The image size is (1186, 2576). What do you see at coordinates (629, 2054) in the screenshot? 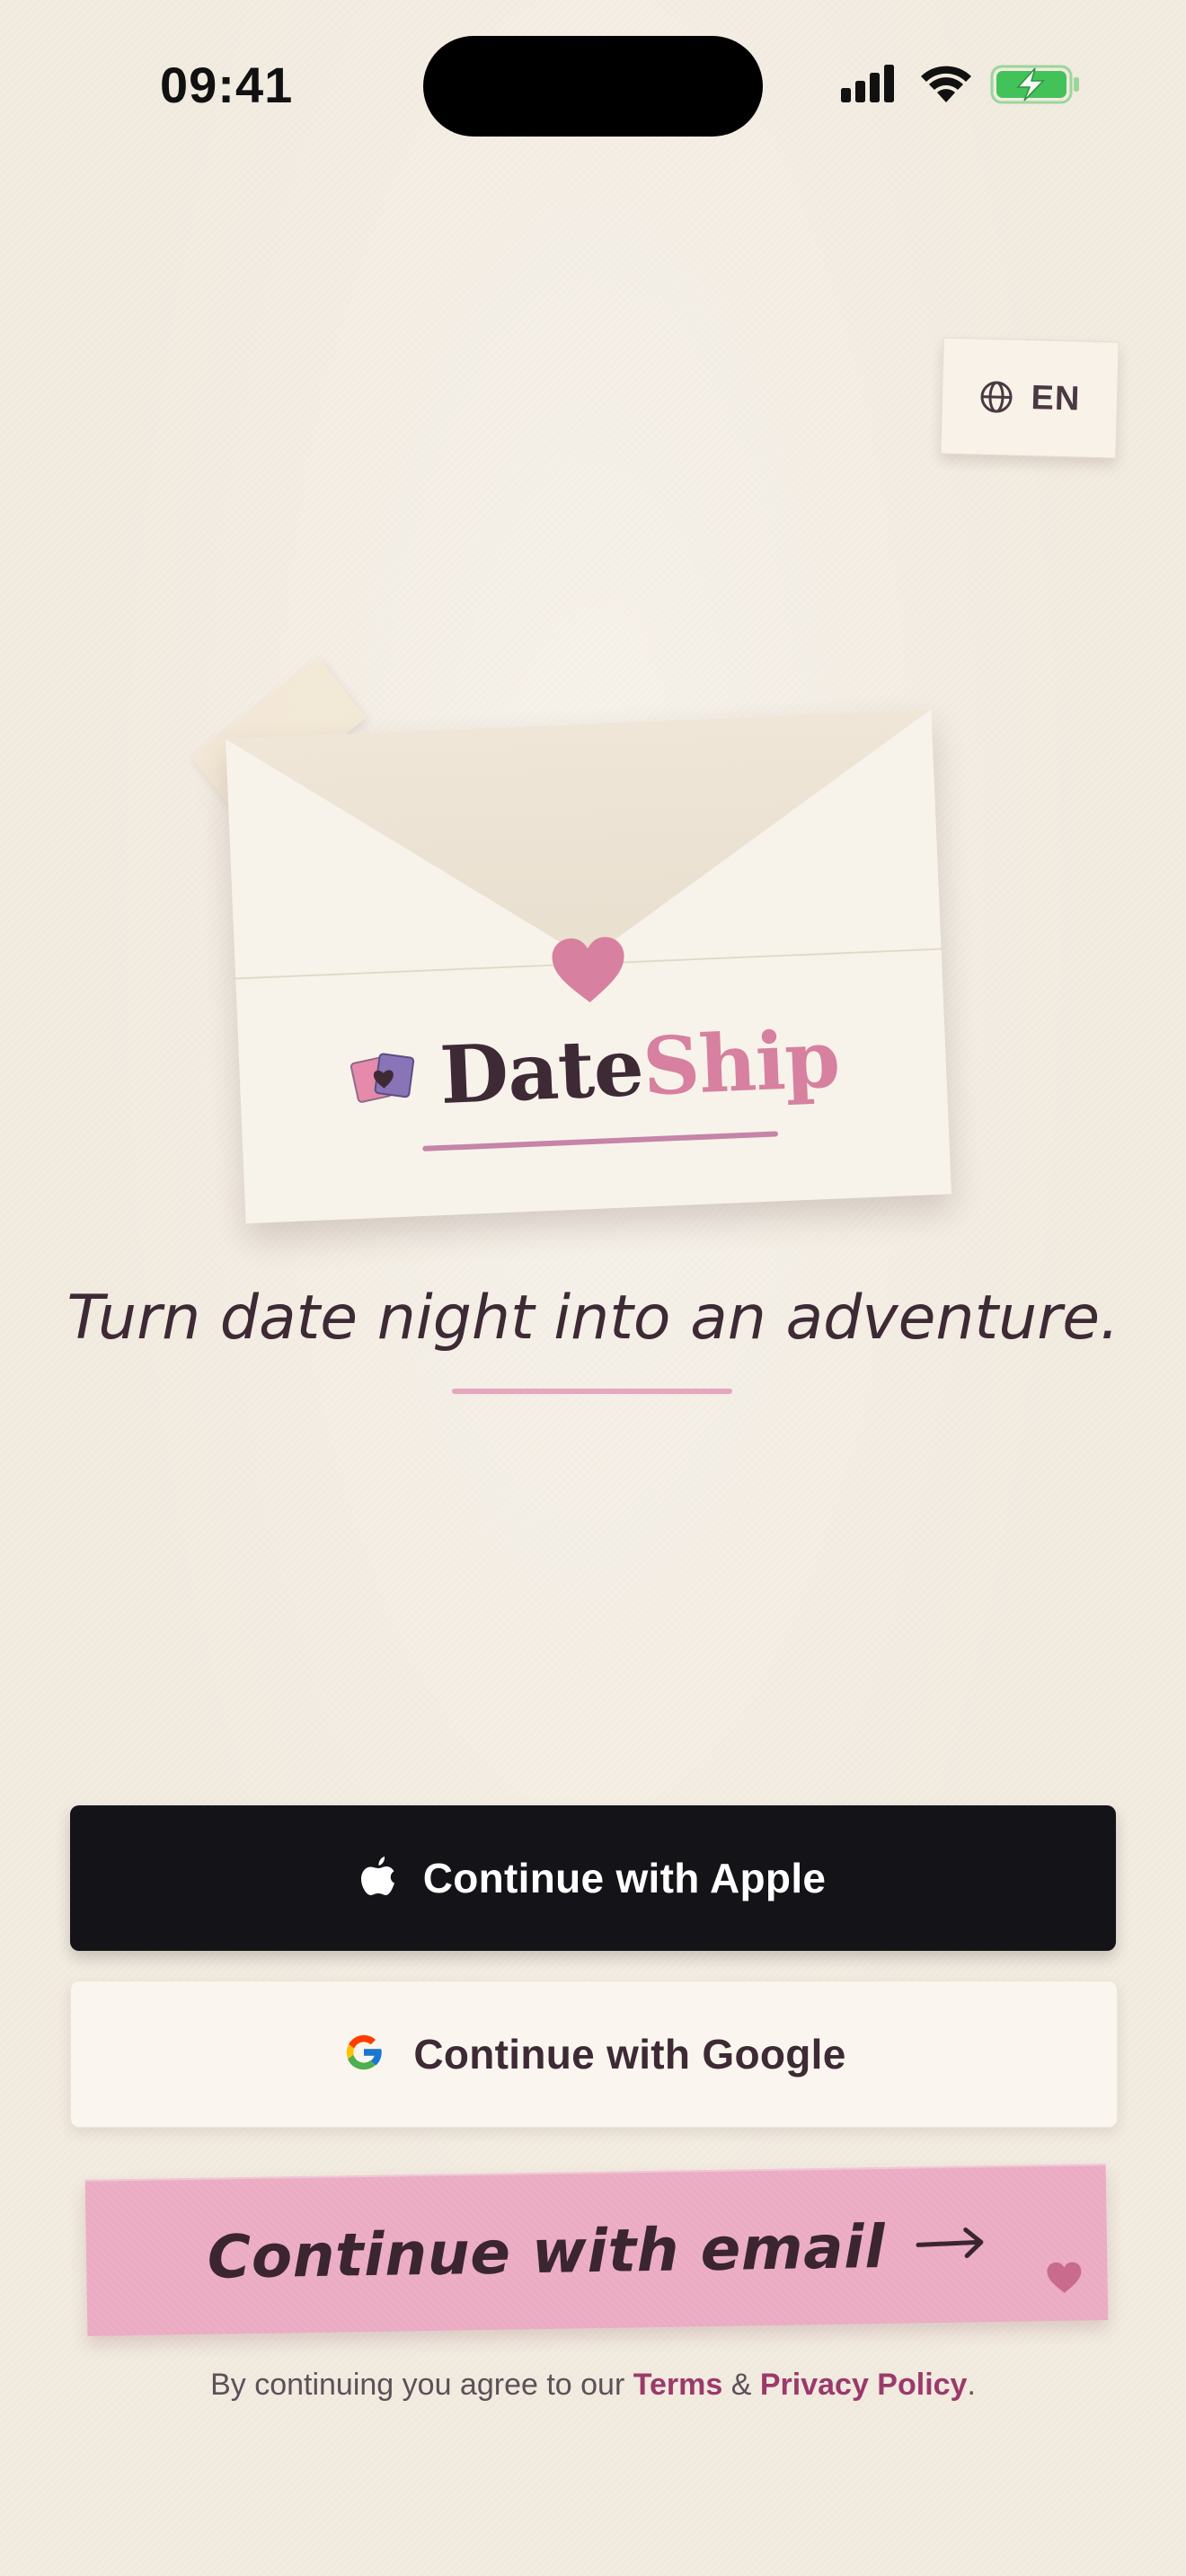
I see `google-button-label: Continue with Google` at bounding box center [629, 2054].